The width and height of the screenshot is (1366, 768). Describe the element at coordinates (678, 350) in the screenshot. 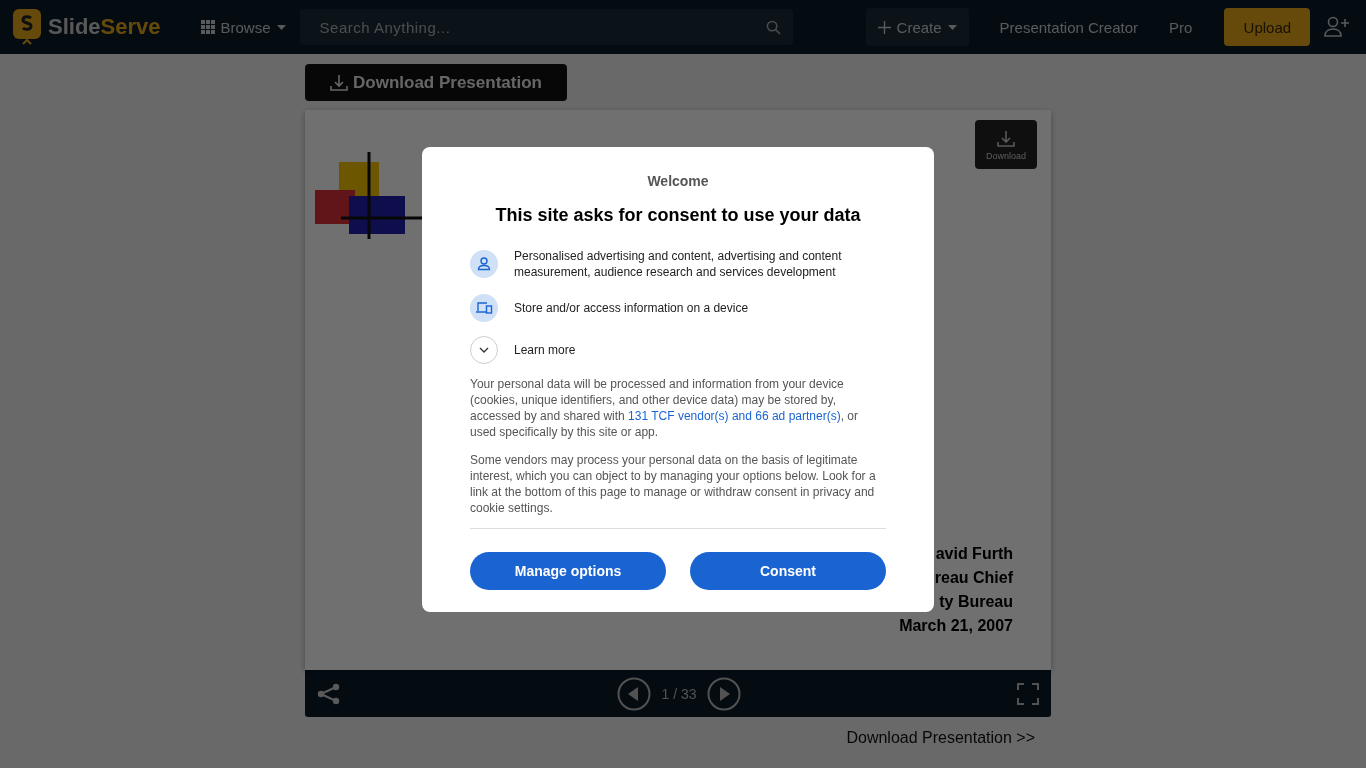

I see `learn-more-toggle: Learn more` at that location.